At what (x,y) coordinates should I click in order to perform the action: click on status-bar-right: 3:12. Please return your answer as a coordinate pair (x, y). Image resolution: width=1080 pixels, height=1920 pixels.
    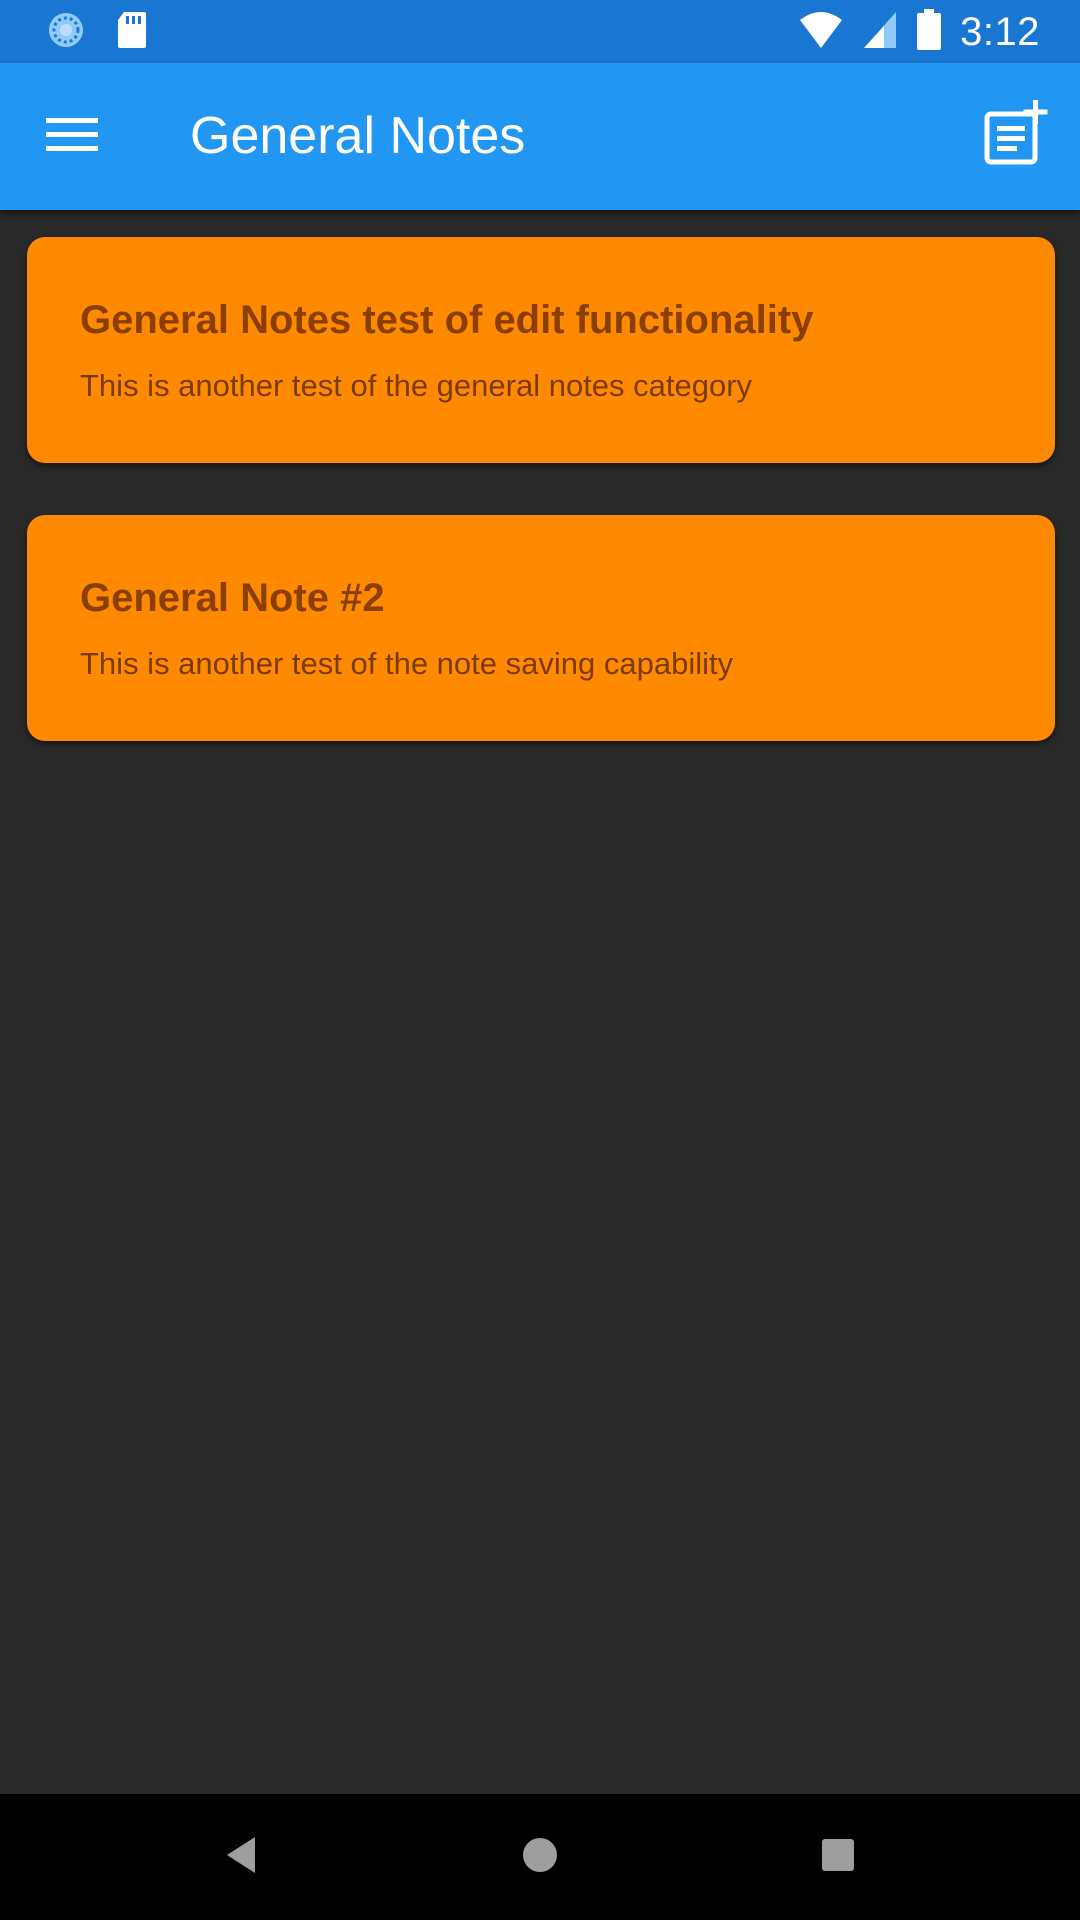
    Looking at the image, I should click on (919, 32).